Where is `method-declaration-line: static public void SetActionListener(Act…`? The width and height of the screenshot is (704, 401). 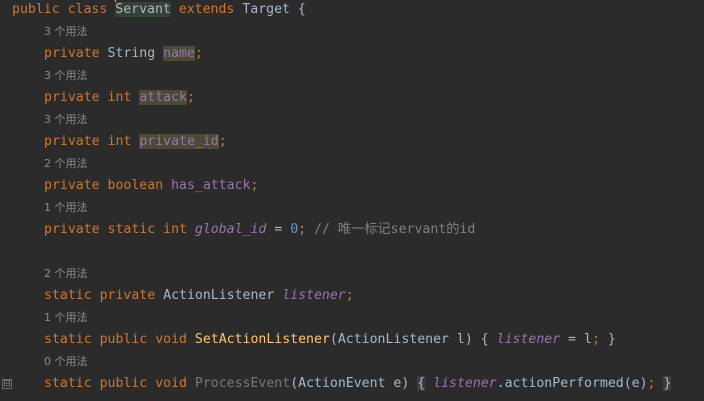 method-declaration-line: static public void SetActionListener(Act… is located at coordinates (330, 340).